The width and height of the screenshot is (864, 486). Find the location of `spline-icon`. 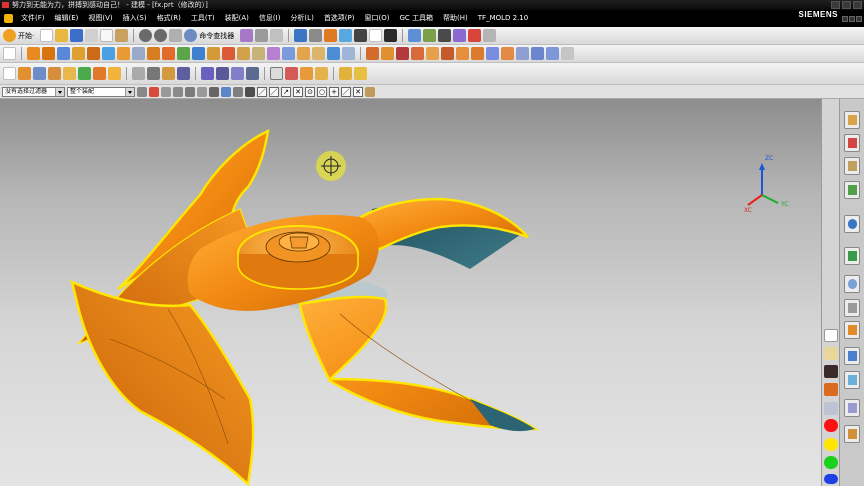

spline-icon is located at coordinates (183, 73).